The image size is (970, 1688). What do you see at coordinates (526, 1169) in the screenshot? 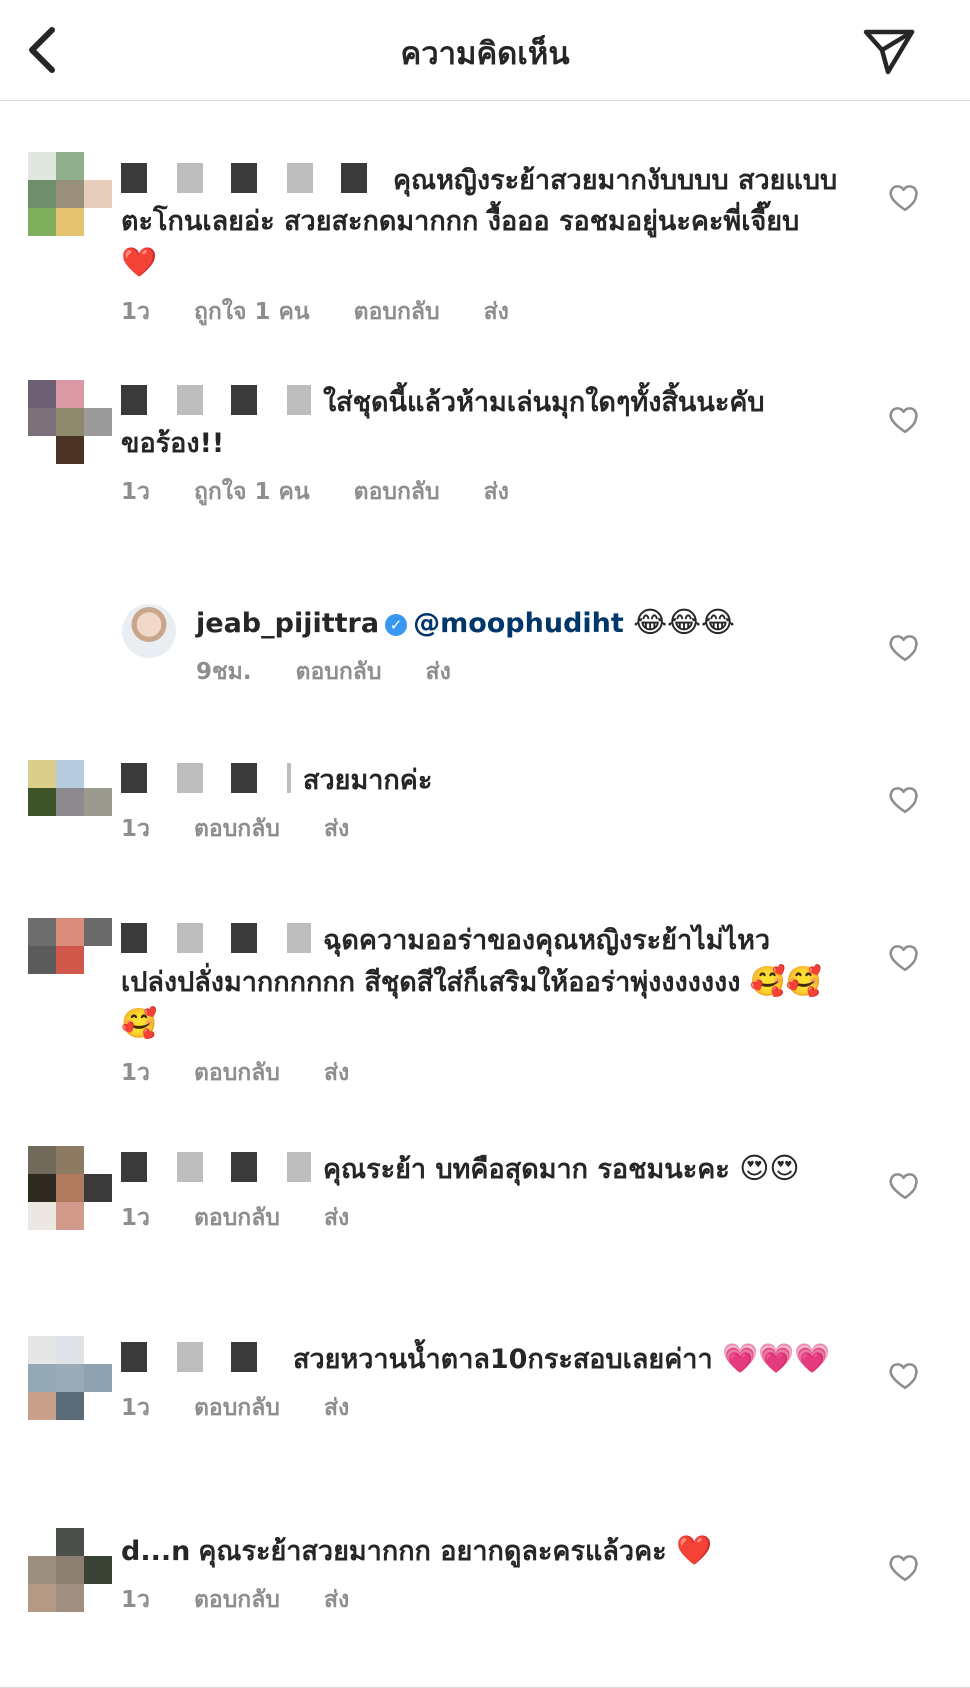
I see `comment-body: คุณระย้า บทคือสุดมาก รอชมนะคะ` at bounding box center [526, 1169].